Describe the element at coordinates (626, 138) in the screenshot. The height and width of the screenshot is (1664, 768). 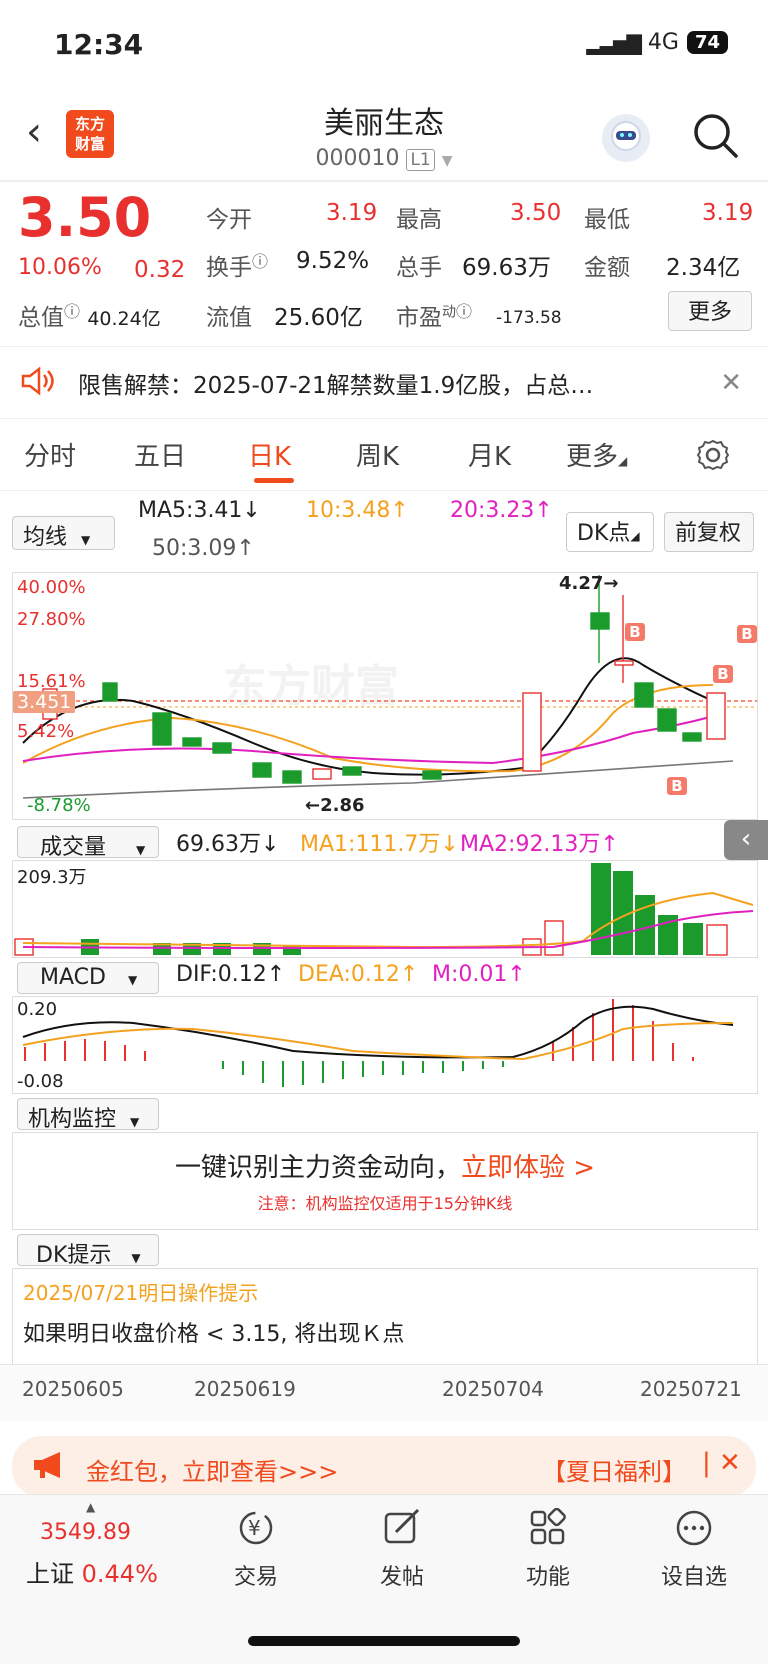
I see `assistant-robot-icon` at that location.